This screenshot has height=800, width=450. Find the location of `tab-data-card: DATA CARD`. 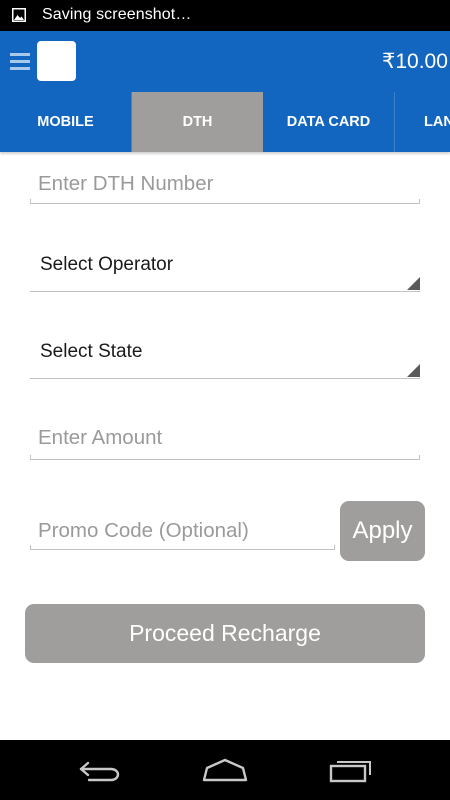

tab-data-card: DATA CARD is located at coordinates (328, 122).